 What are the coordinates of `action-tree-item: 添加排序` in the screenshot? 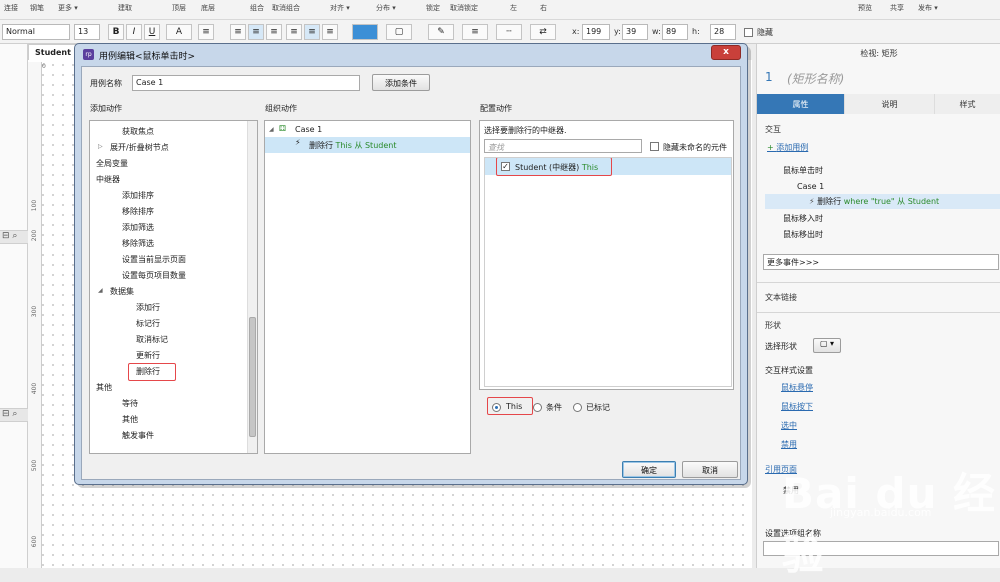 It's located at (138, 195).